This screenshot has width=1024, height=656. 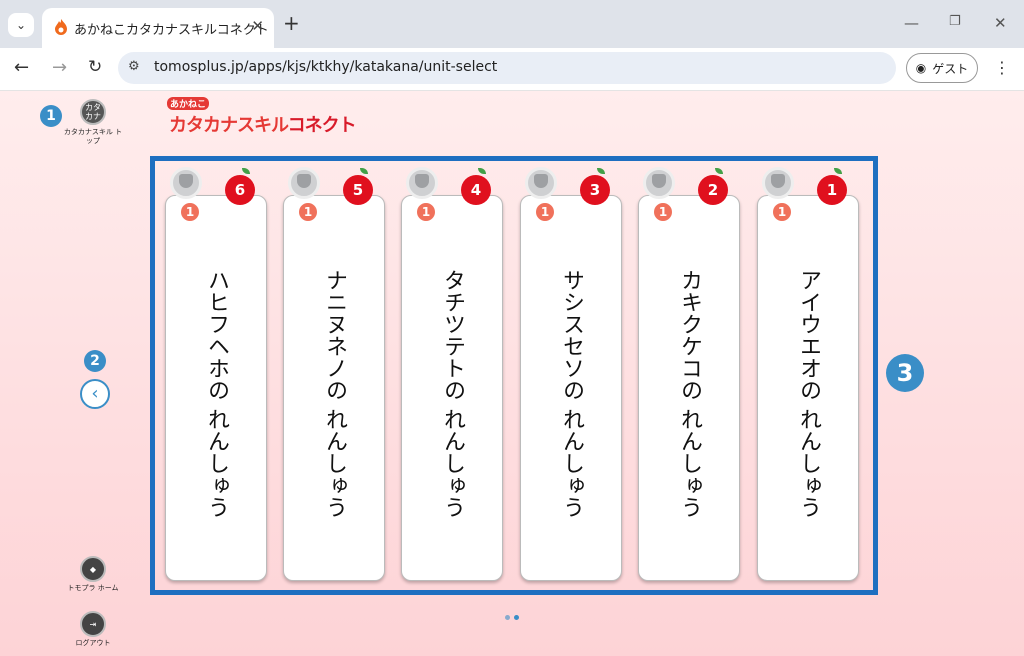 What do you see at coordinates (134, 66) in the screenshot?
I see `site-settings-icon: ⚙` at bounding box center [134, 66].